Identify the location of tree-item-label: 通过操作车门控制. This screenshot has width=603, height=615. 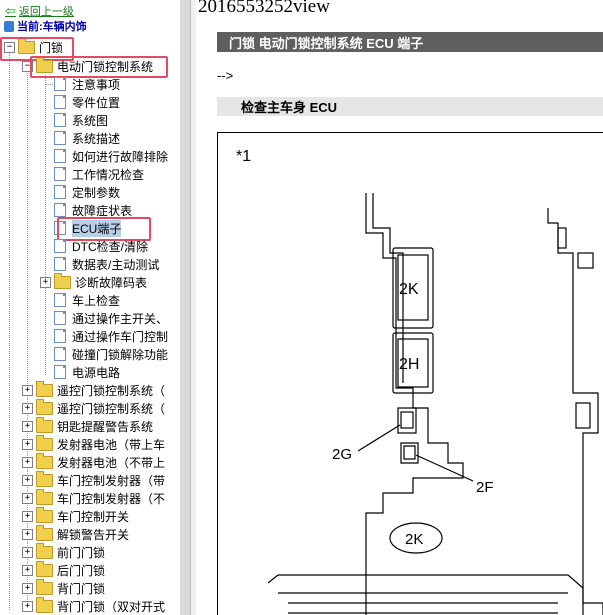
(120, 336).